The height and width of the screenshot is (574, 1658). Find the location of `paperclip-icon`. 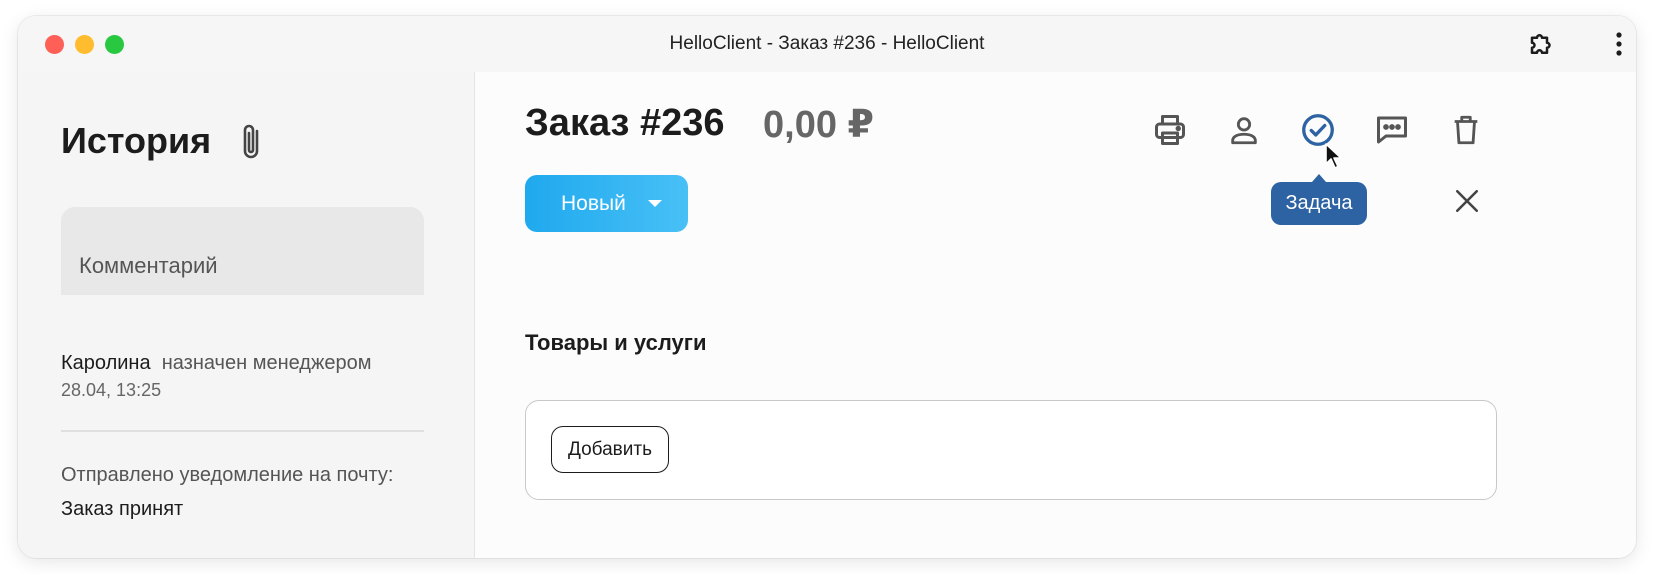

paperclip-icon is located at coordinates (253, 142).